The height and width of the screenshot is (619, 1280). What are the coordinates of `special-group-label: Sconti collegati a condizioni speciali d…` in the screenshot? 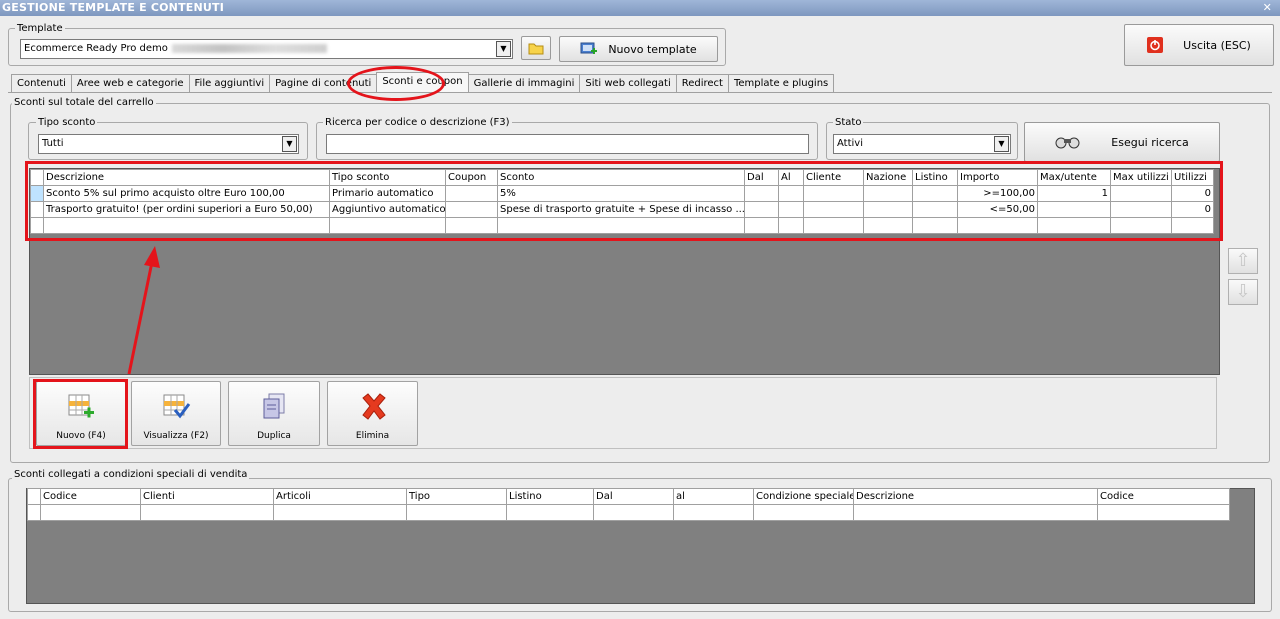 It's located at (131, 474).